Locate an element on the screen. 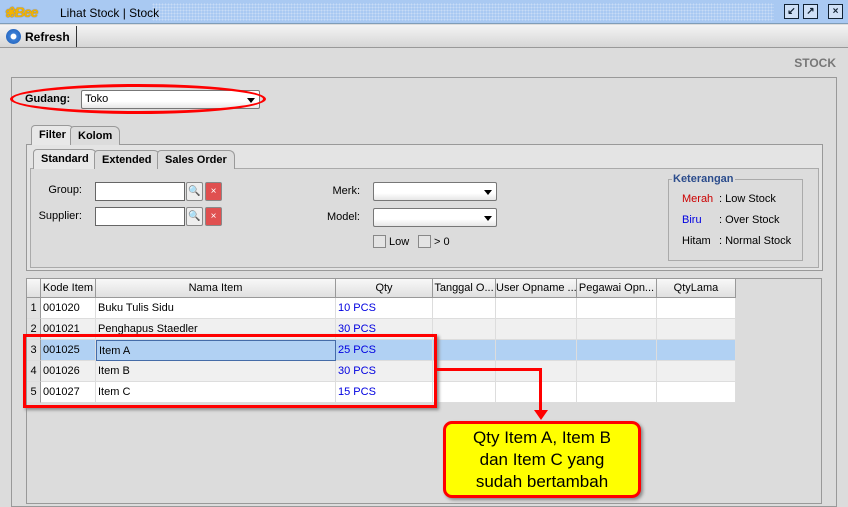 This screenshot has height=507, width=848. column-header: QtyLama is located at coordinates (696, 288).